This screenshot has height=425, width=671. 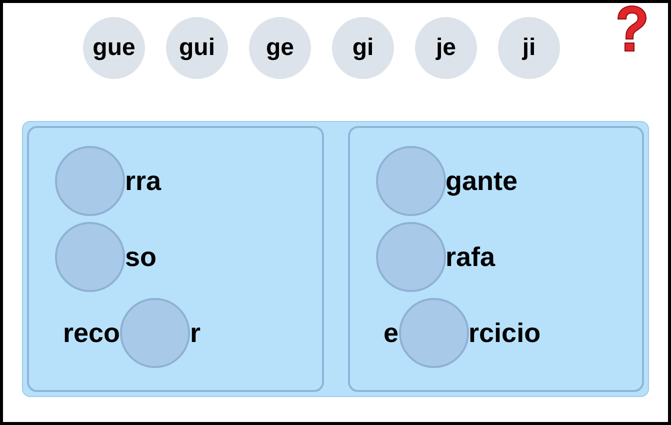 I want to click on word-fragment: e, so click(x=391, y=333).